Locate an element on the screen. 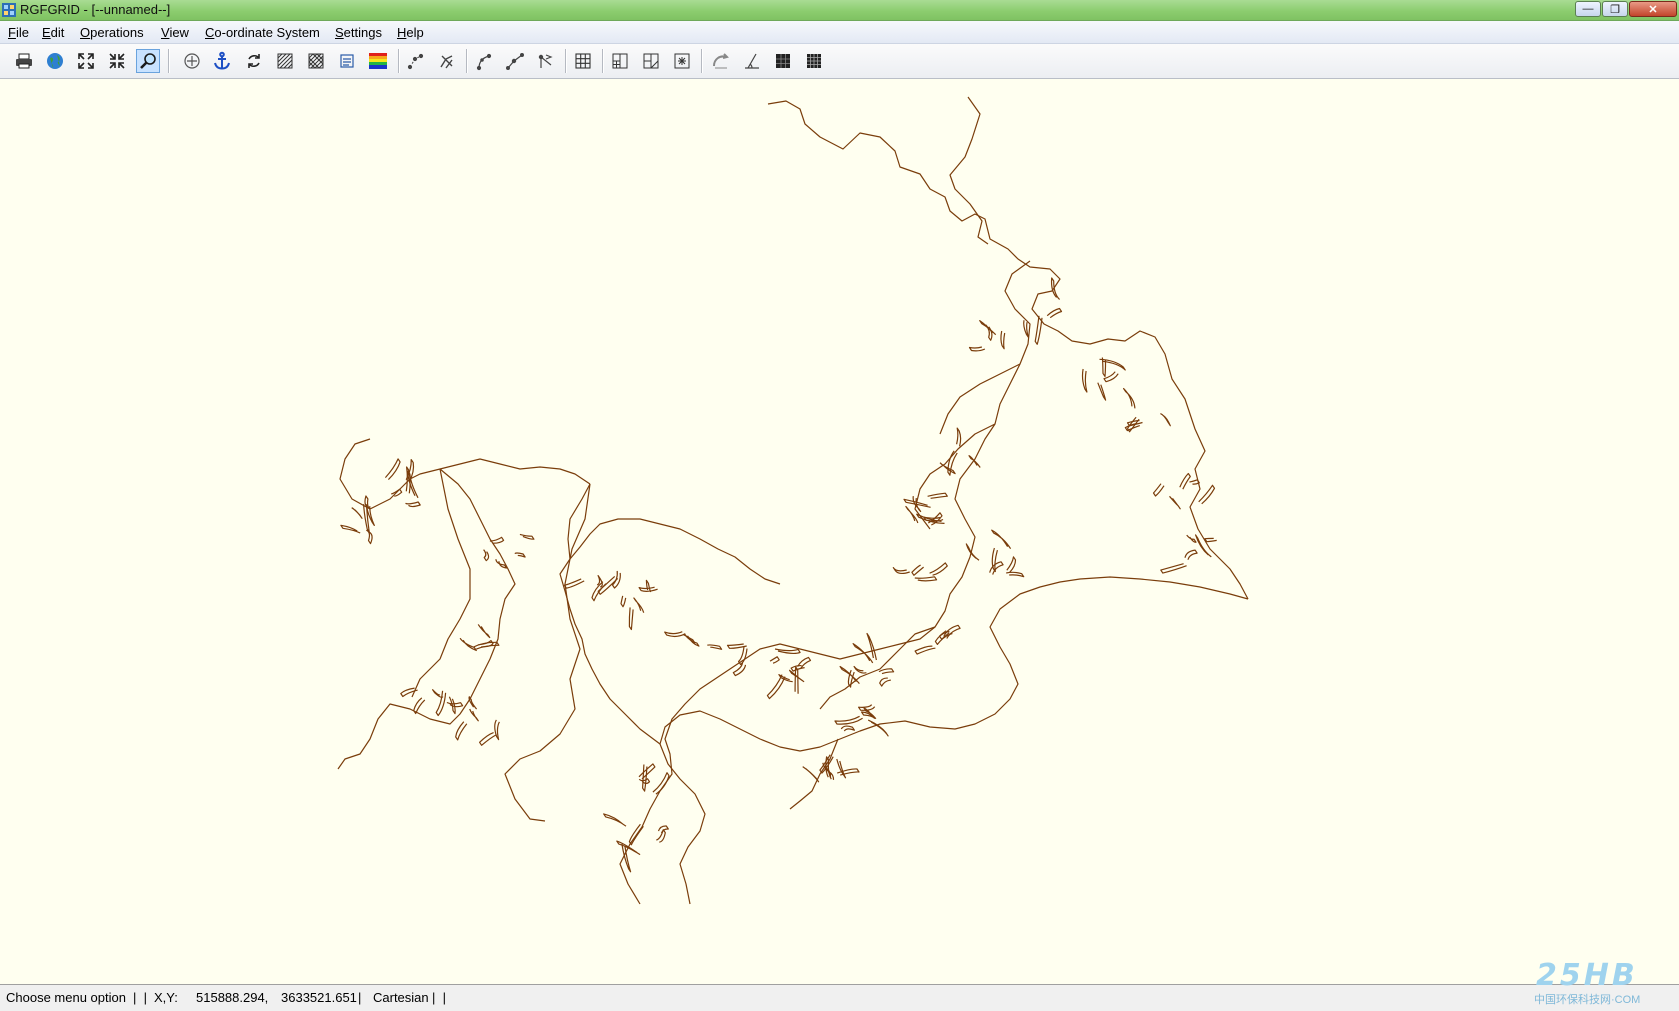  globe-button is located at coordinates (55, 61).